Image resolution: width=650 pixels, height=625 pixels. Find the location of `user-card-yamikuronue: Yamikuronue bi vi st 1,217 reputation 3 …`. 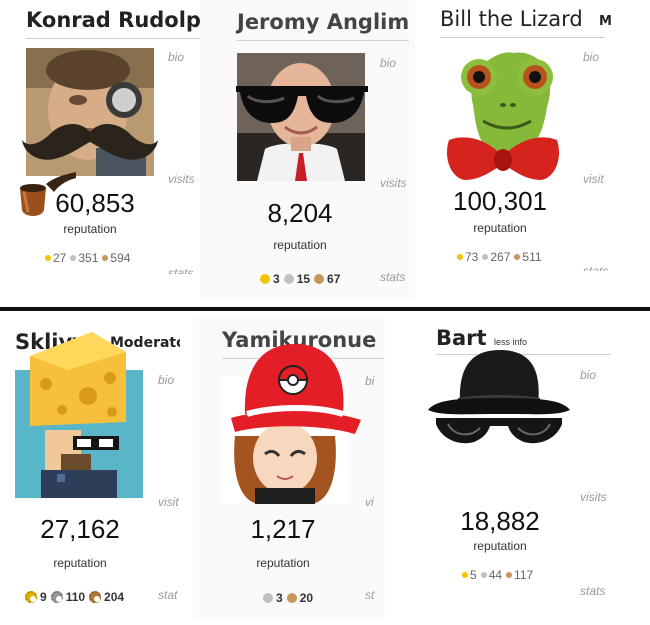

user-card-yamikuronue: Yamikuronue bi vi st 1,217 reputation 3 … is located at coordinates (289, 468).